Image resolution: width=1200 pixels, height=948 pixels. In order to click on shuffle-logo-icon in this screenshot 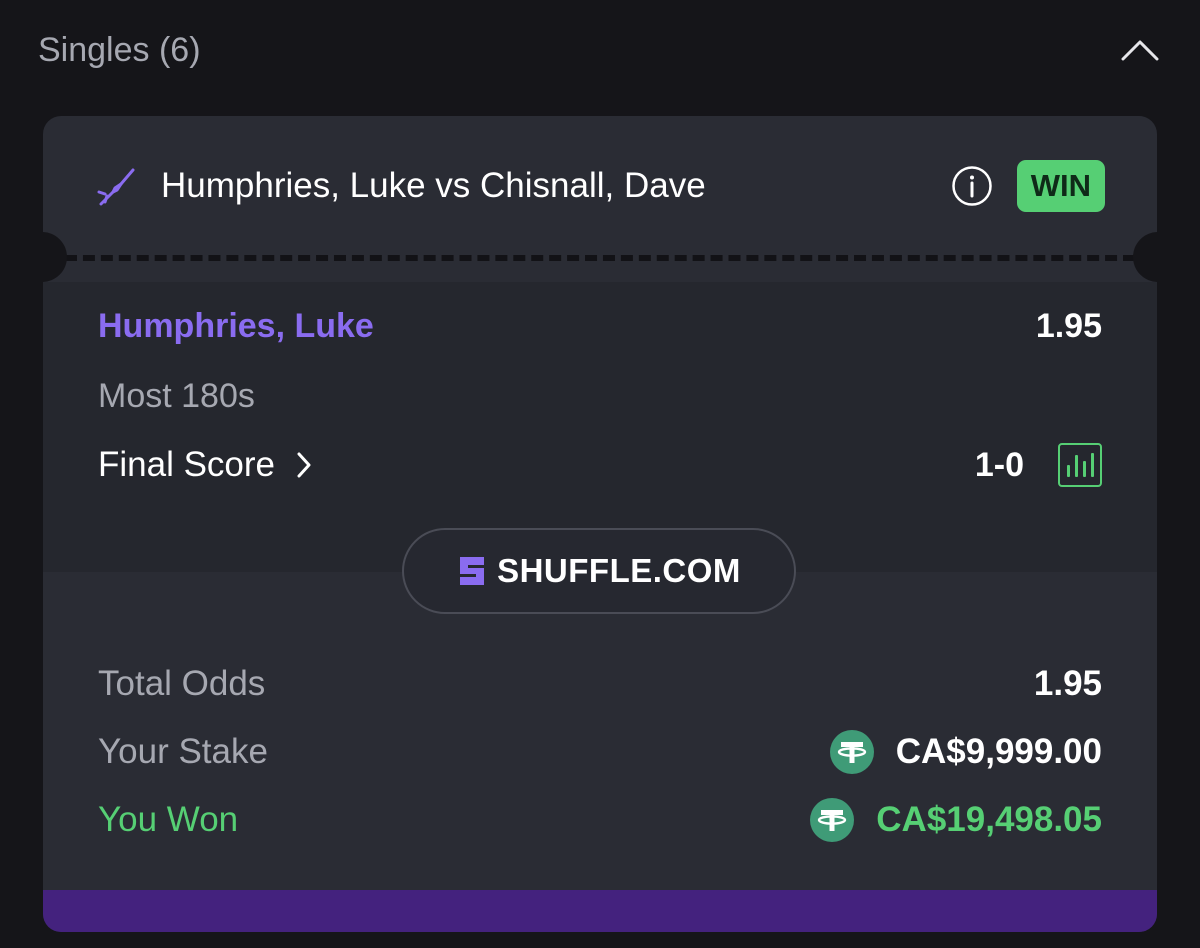, I will do `click(472, 571)`.